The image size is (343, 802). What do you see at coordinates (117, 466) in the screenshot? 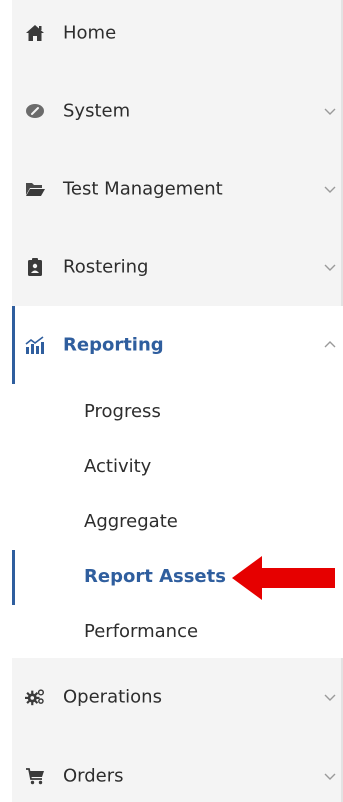
I see `submenu-item-activity: Activity` at bounding box center [117, 466].